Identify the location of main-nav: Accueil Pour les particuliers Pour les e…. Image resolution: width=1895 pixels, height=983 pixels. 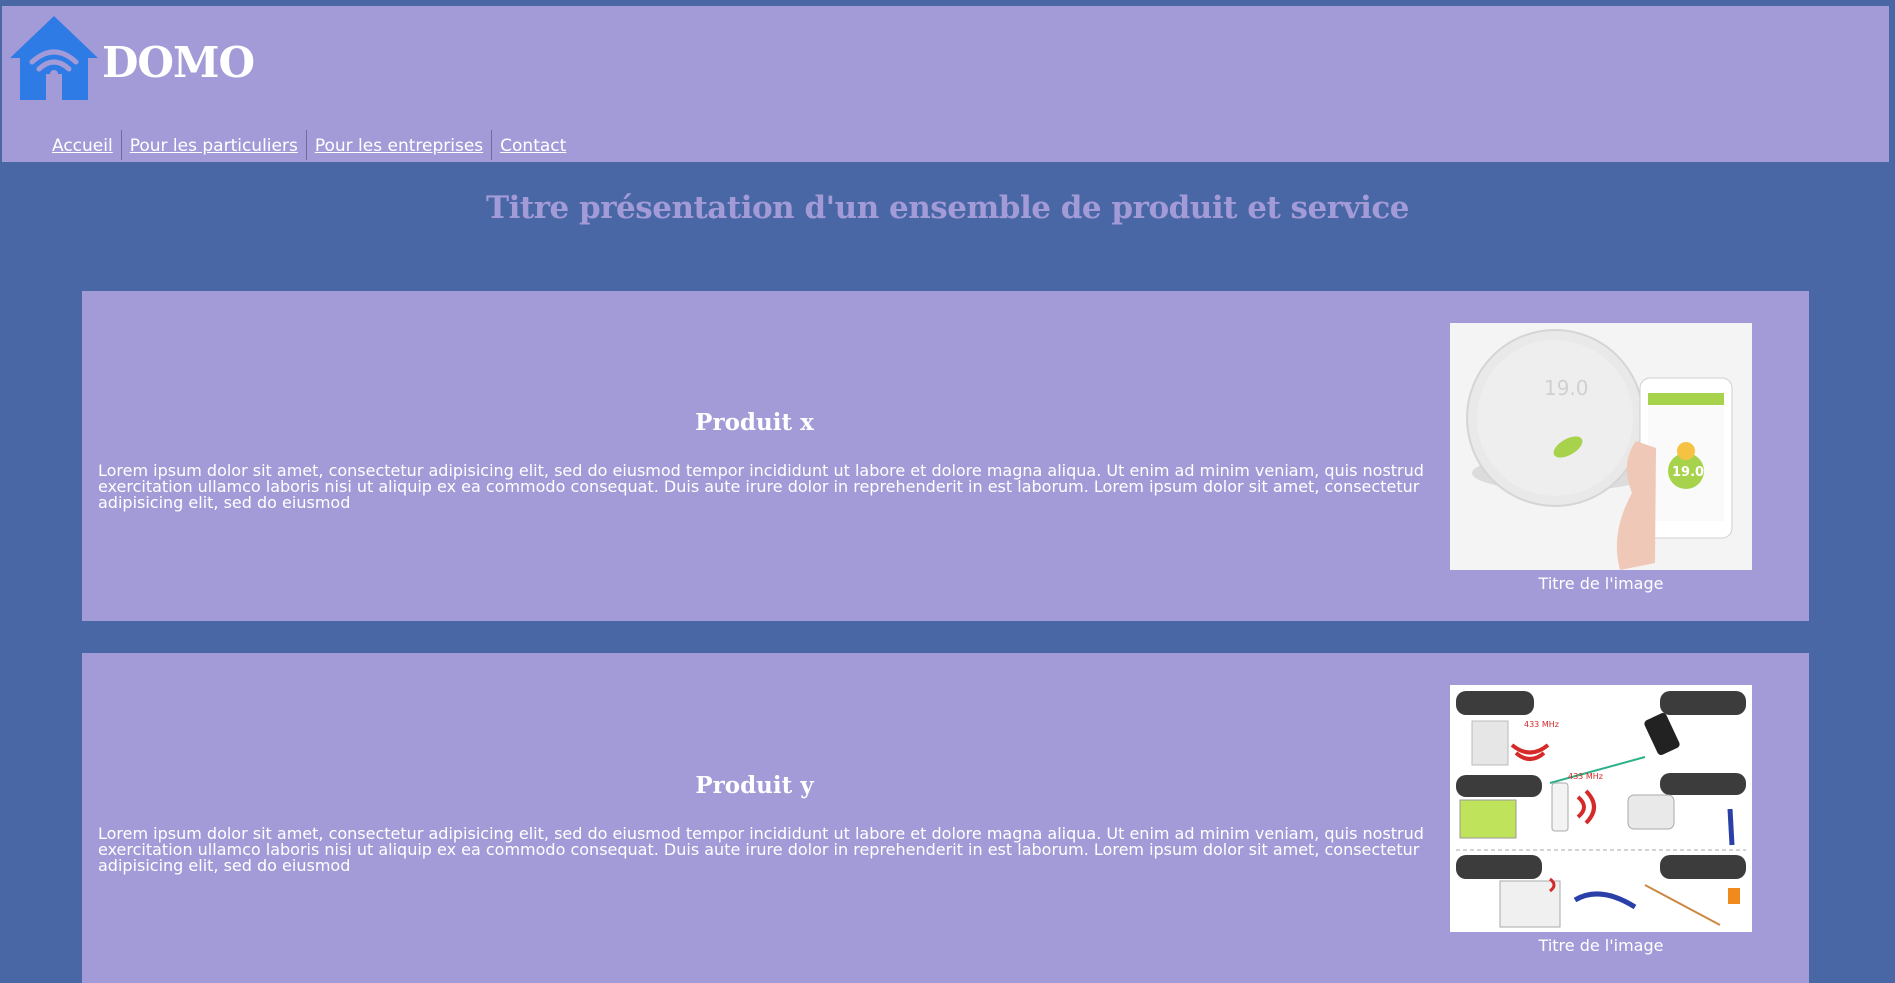
(309, 145).